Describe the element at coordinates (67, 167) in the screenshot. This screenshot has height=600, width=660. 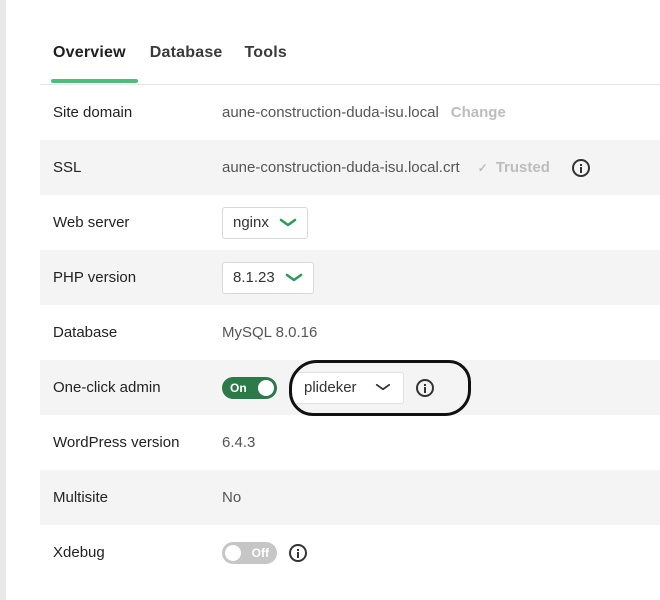
I see `ssl-label: SSL` at that location.